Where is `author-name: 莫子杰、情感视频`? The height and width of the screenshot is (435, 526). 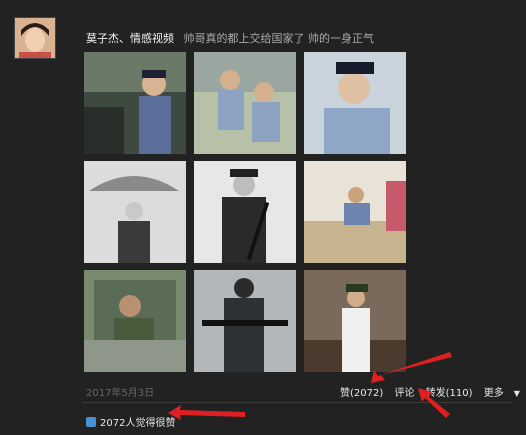
author-name: 莫子杰、情感视频 is located at coordinates (130, 38).